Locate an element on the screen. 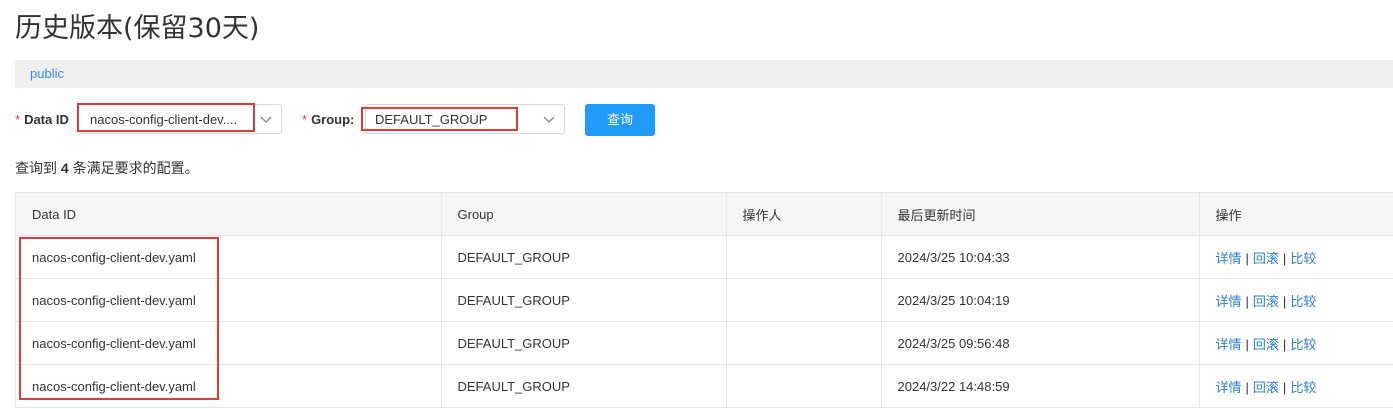  cell-updated: 2024/3/25 10:04:33 is located at coordinates (1040, 257).